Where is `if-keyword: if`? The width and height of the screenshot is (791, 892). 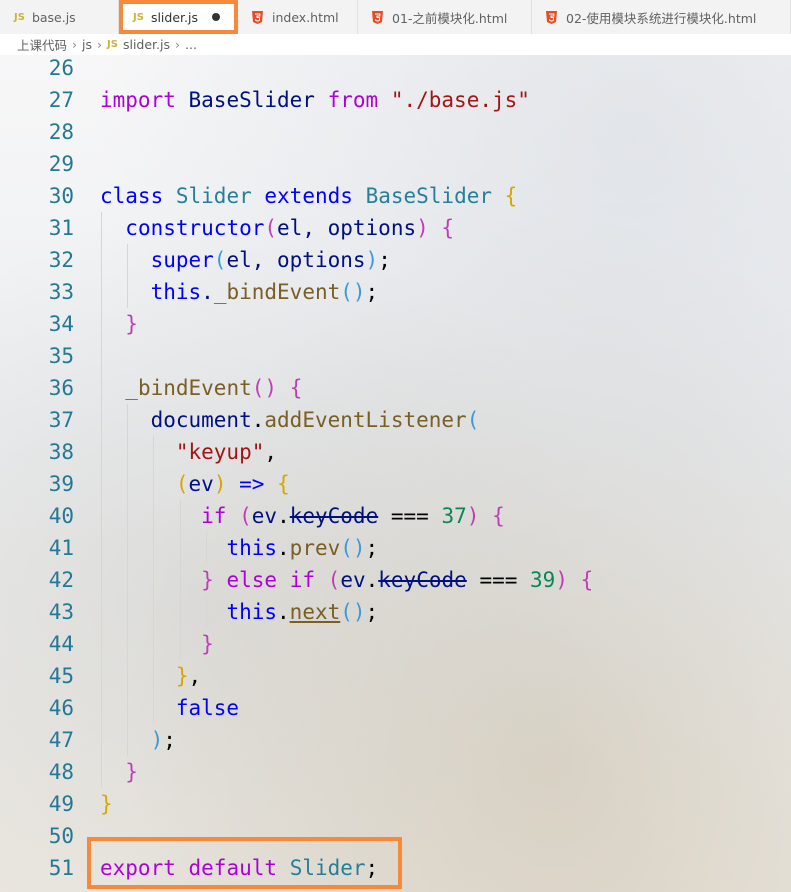
if-keyword: if is located at coordinates (214, 516).